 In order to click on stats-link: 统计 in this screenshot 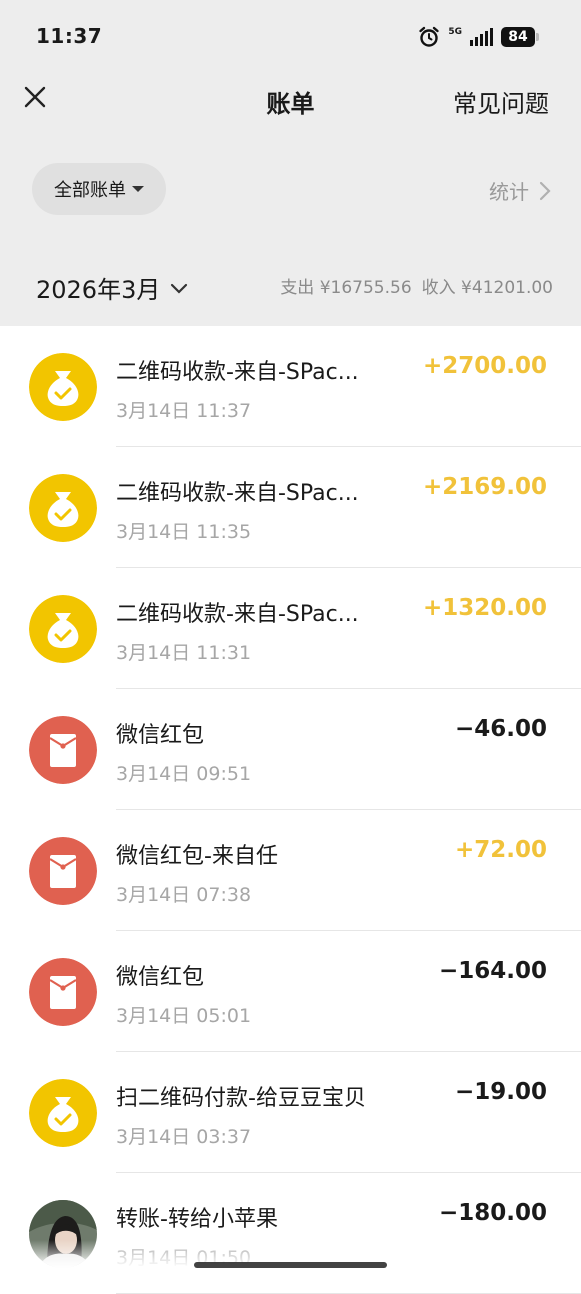, I will do `click(520, 190)`.